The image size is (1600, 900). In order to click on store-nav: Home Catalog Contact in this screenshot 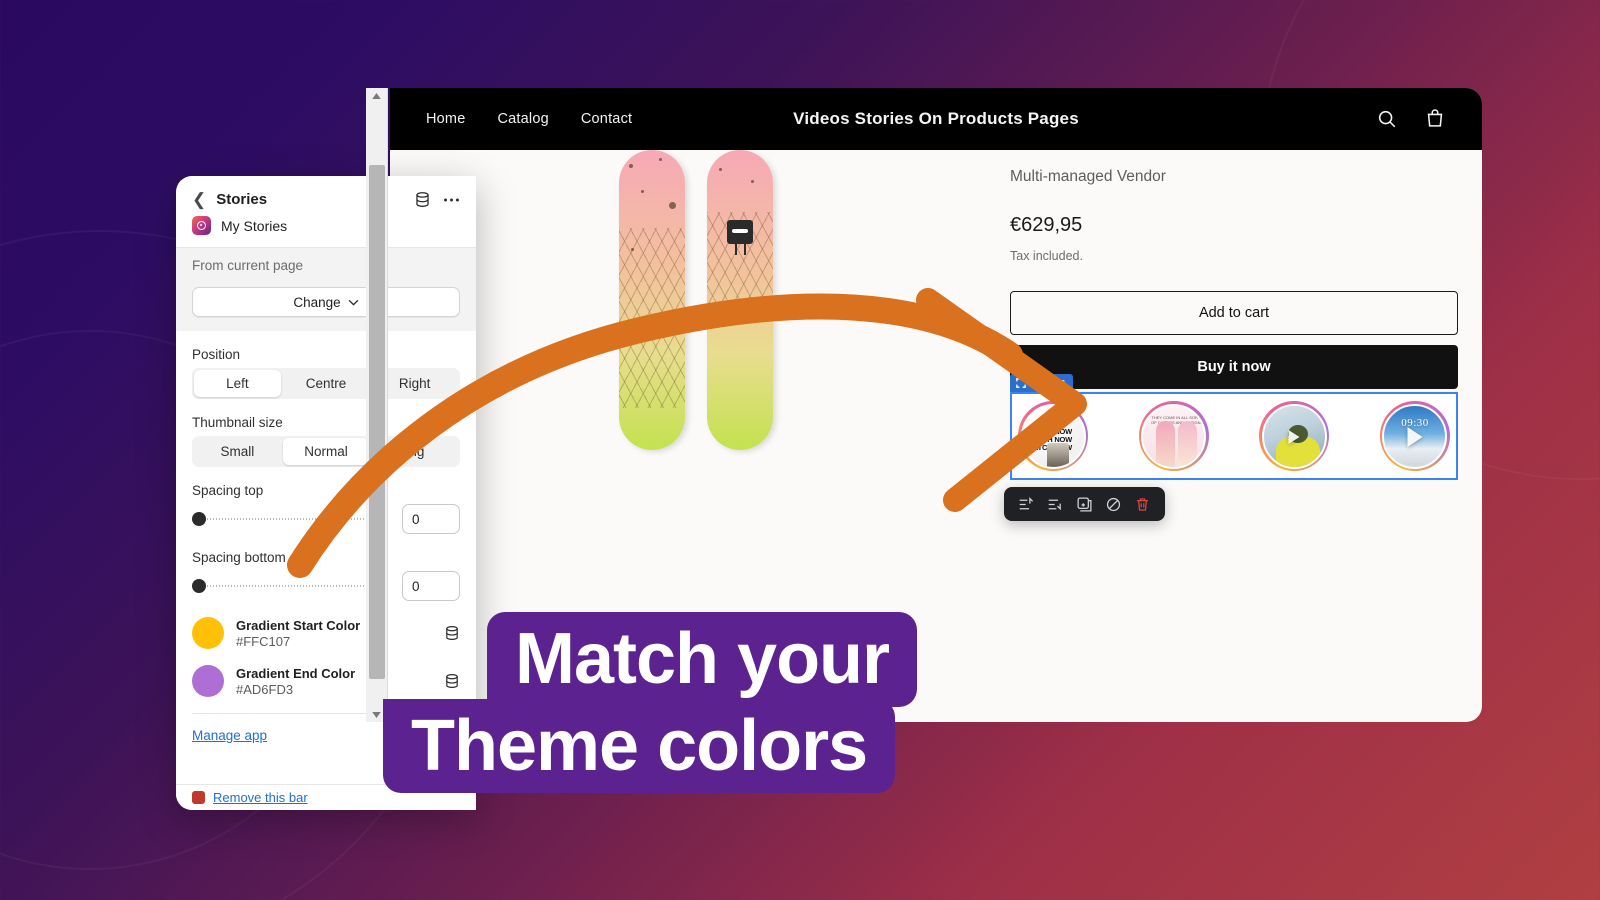, I will do `click(529, 119)`.